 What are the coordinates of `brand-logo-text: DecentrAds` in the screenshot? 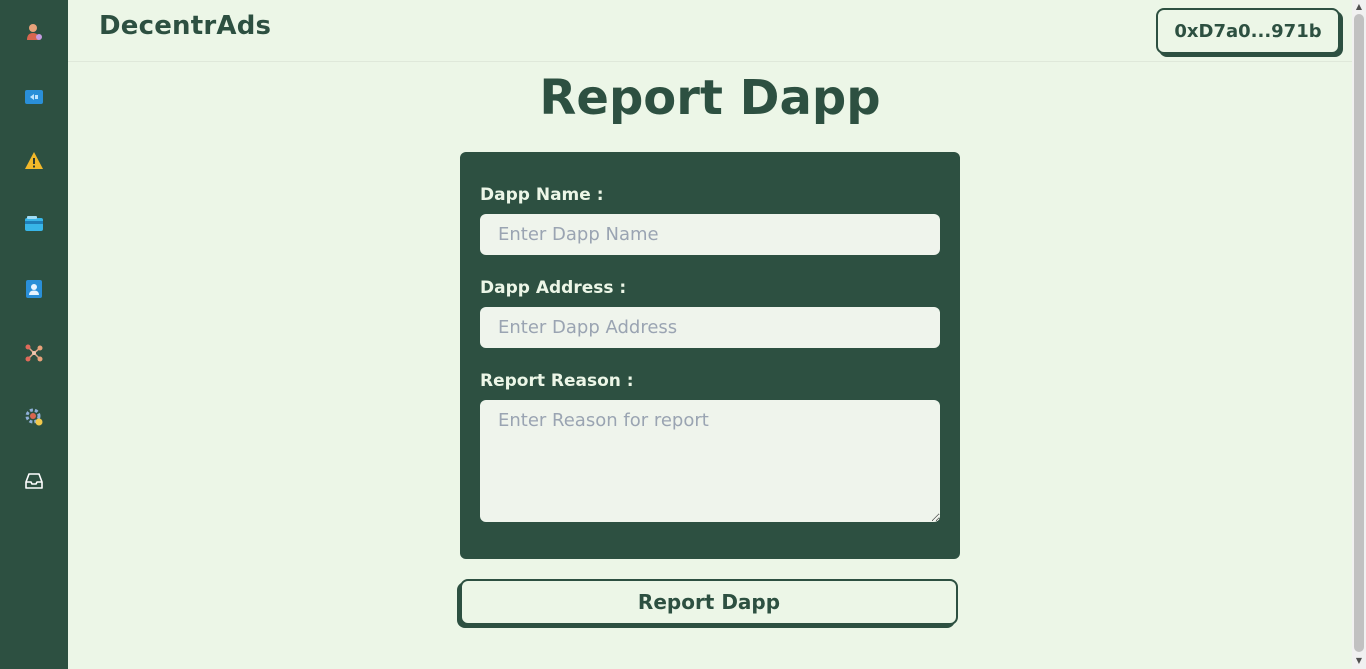 It's located at (185, 26).